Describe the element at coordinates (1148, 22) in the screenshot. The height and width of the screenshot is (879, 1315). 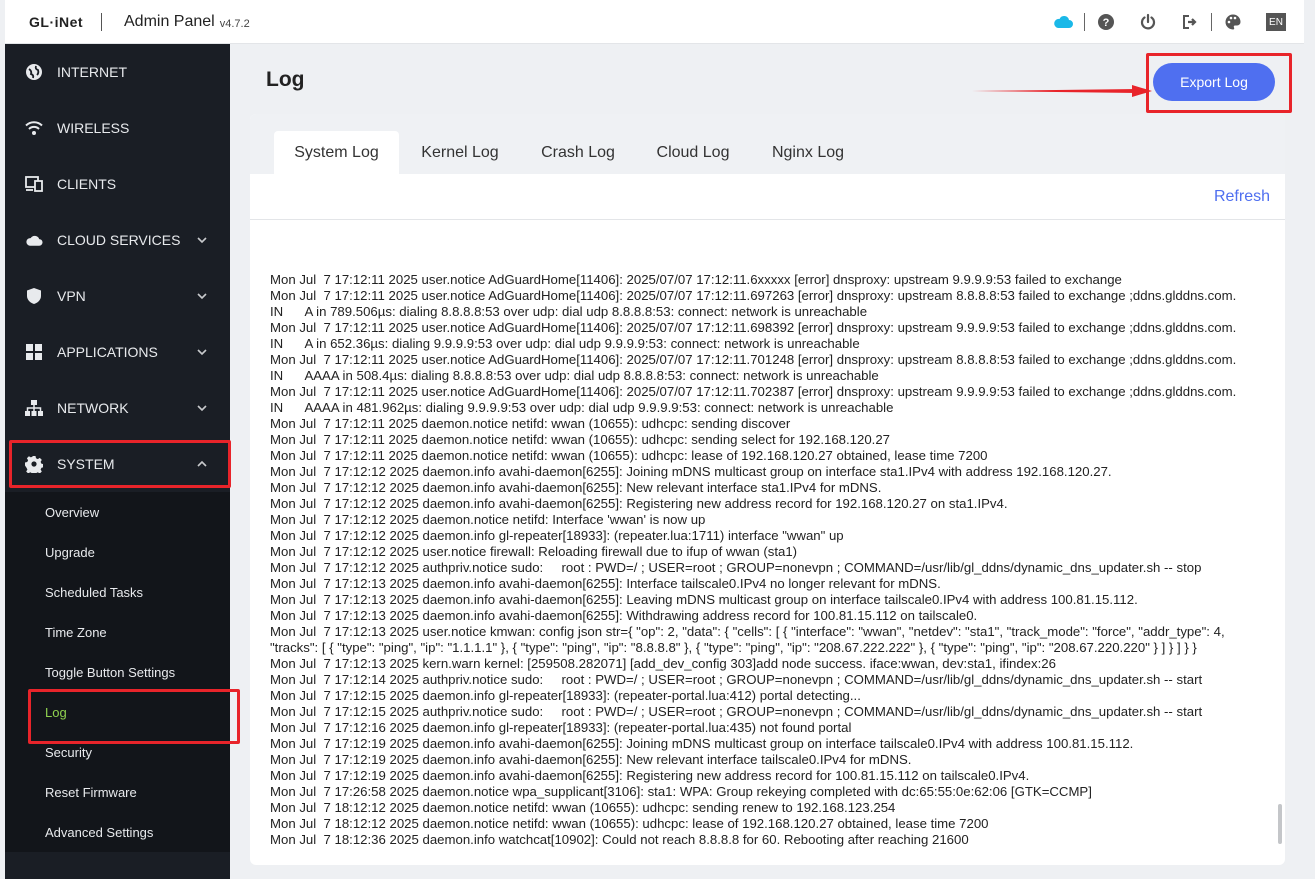
I see `power-icon` at that location.